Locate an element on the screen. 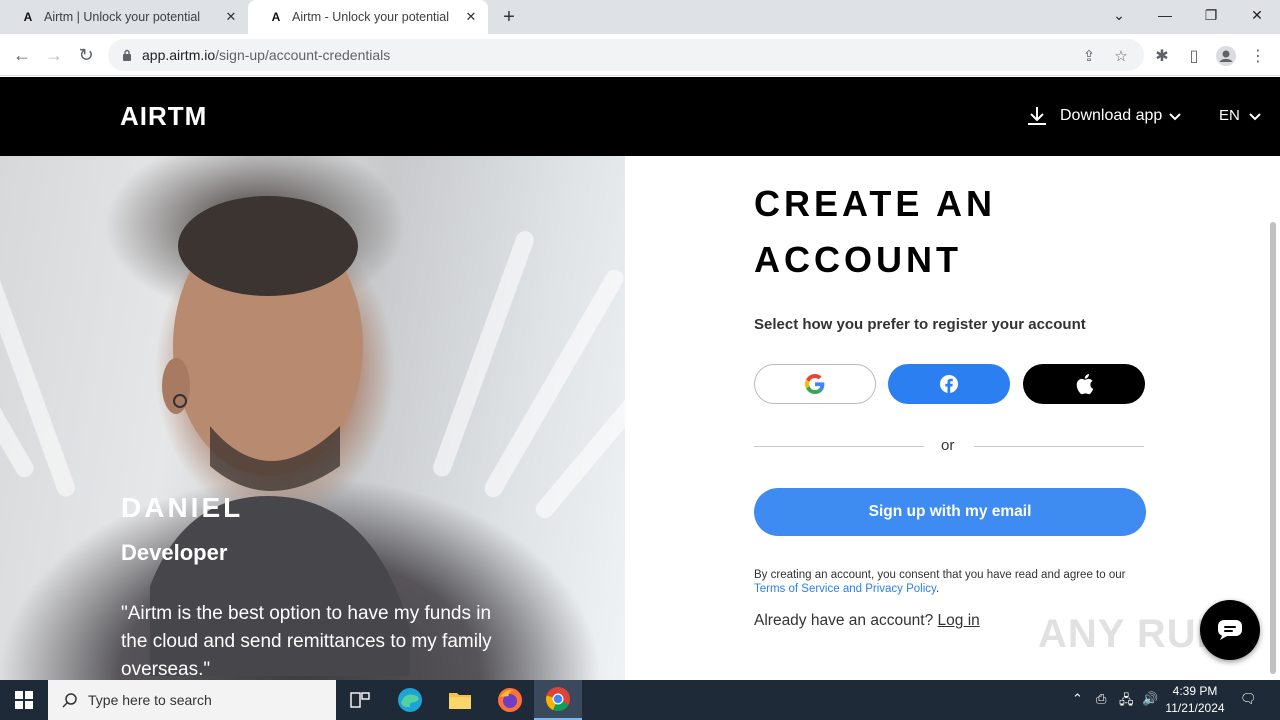  language-selector: EN is located at coordinates (1240, 115).